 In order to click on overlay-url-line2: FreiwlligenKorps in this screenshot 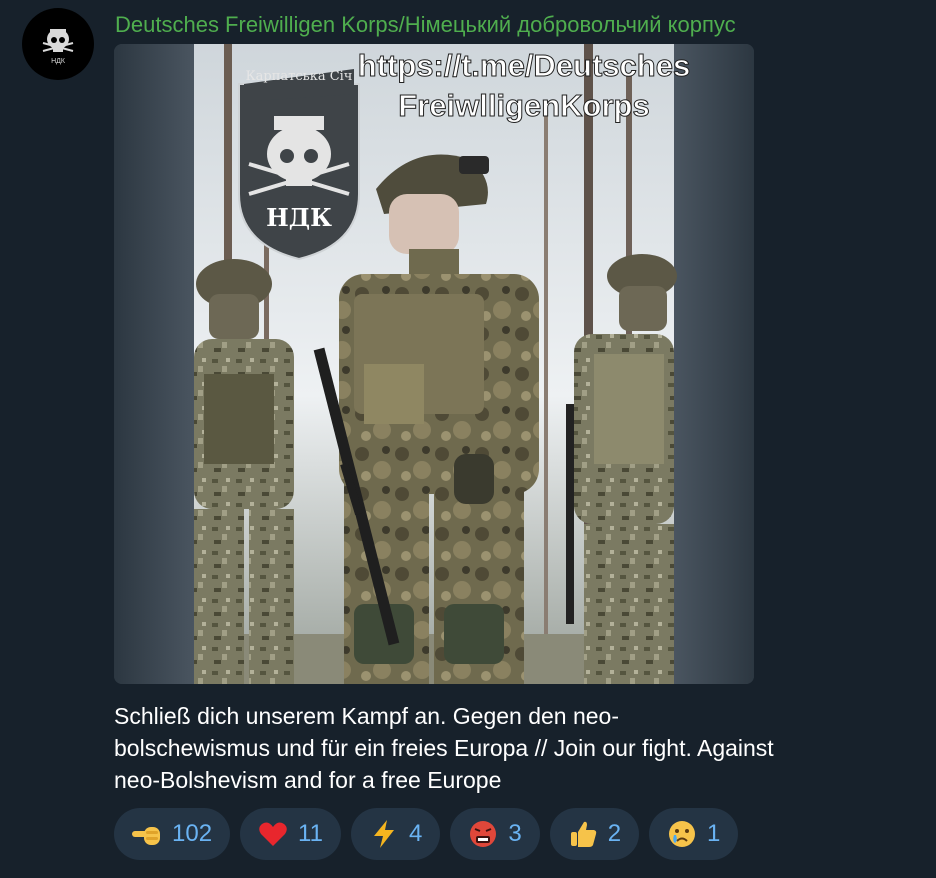, I will do `click(523, 105)`.